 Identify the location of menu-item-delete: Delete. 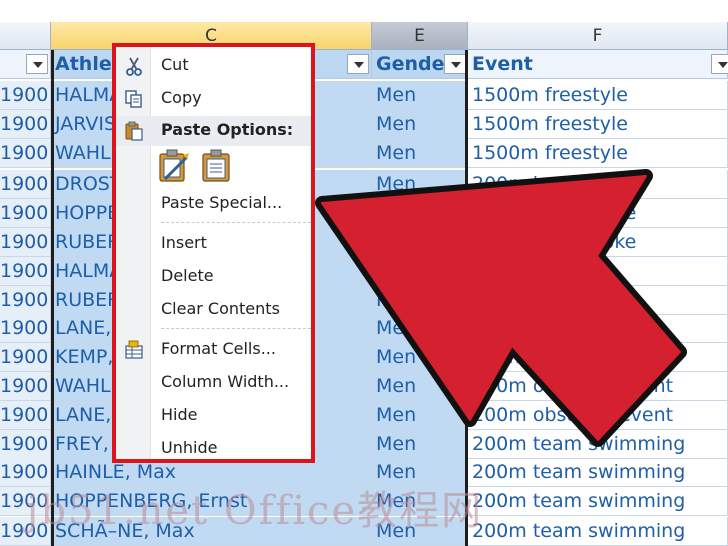
(213, 277).